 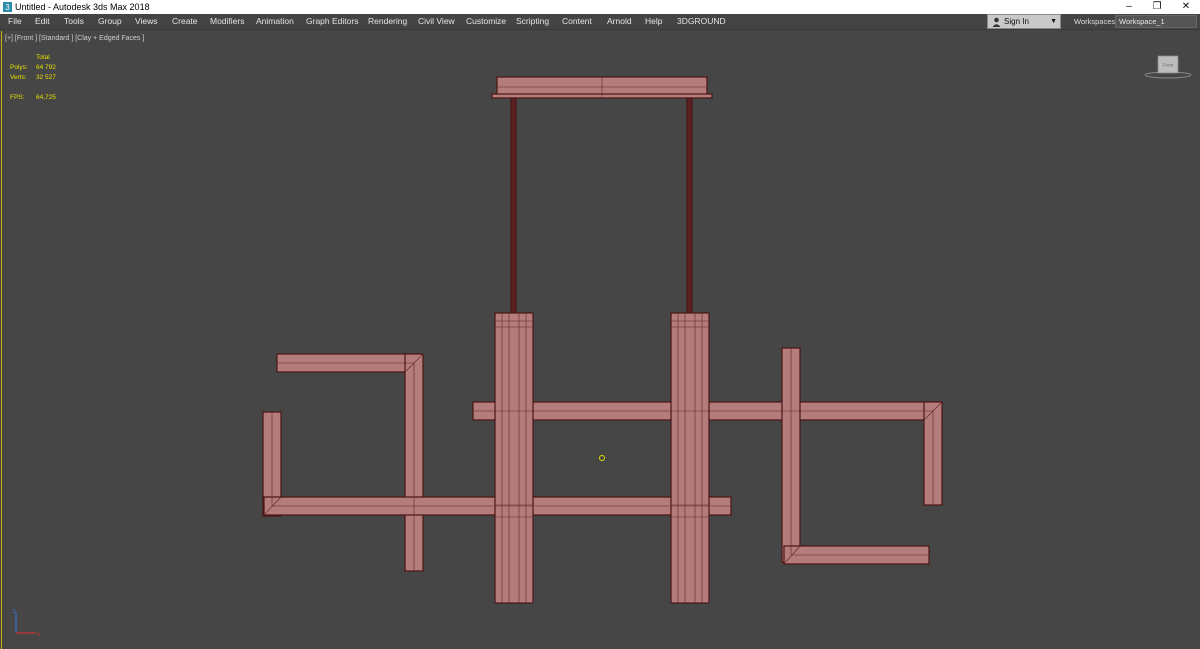 What do you see at coordinates (74, 21) in the screenshot?
I see `menu-tools: Tools` at bounding box center [74, 21].